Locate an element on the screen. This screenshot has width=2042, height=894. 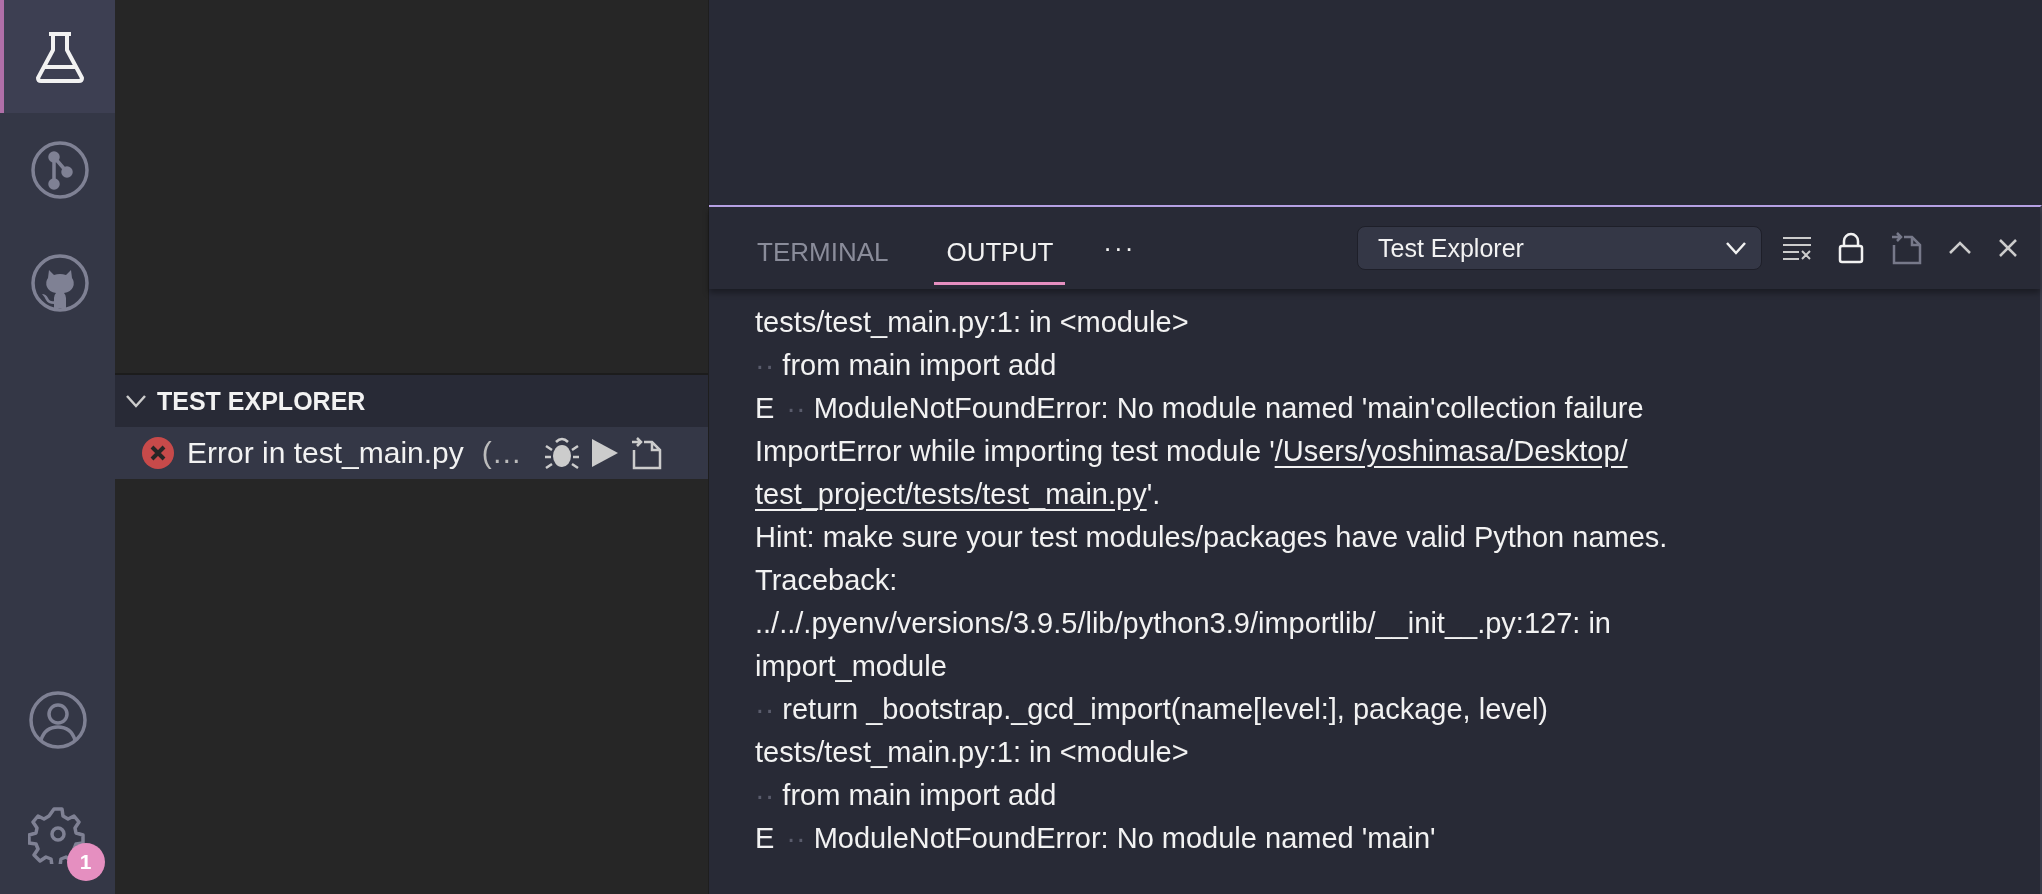
output-text: ModuleNotFoundError: No module named 'main' is located at coordinates (1124, 838).